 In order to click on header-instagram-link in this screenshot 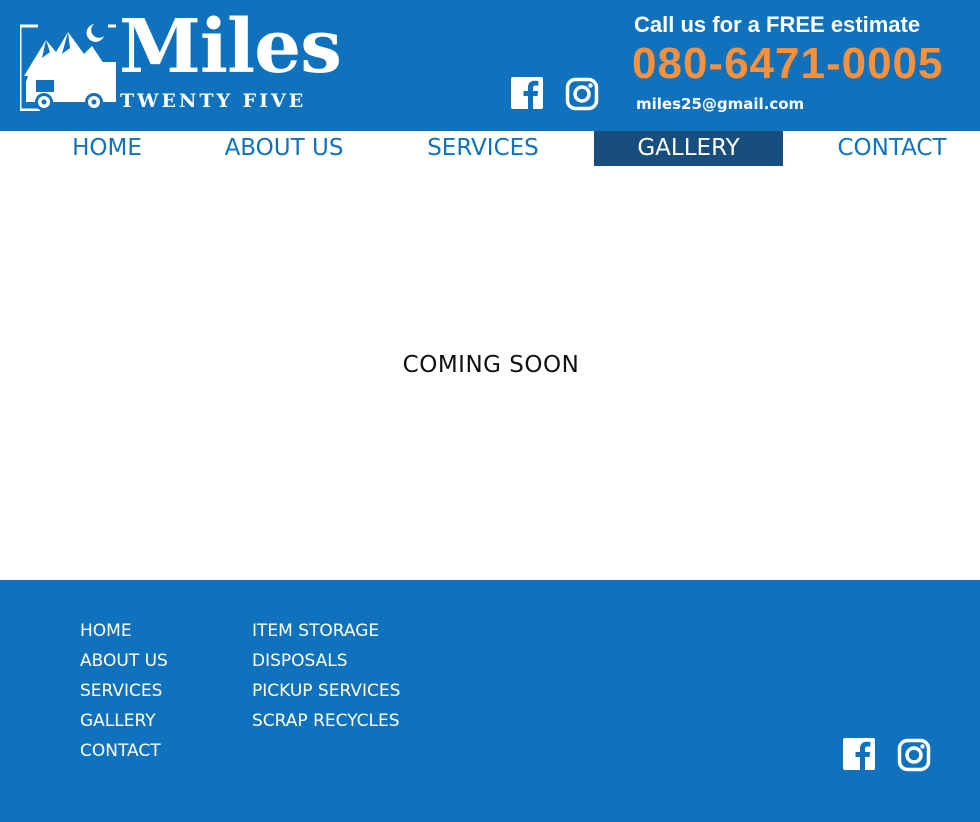, I will do `click(582, 94)`.